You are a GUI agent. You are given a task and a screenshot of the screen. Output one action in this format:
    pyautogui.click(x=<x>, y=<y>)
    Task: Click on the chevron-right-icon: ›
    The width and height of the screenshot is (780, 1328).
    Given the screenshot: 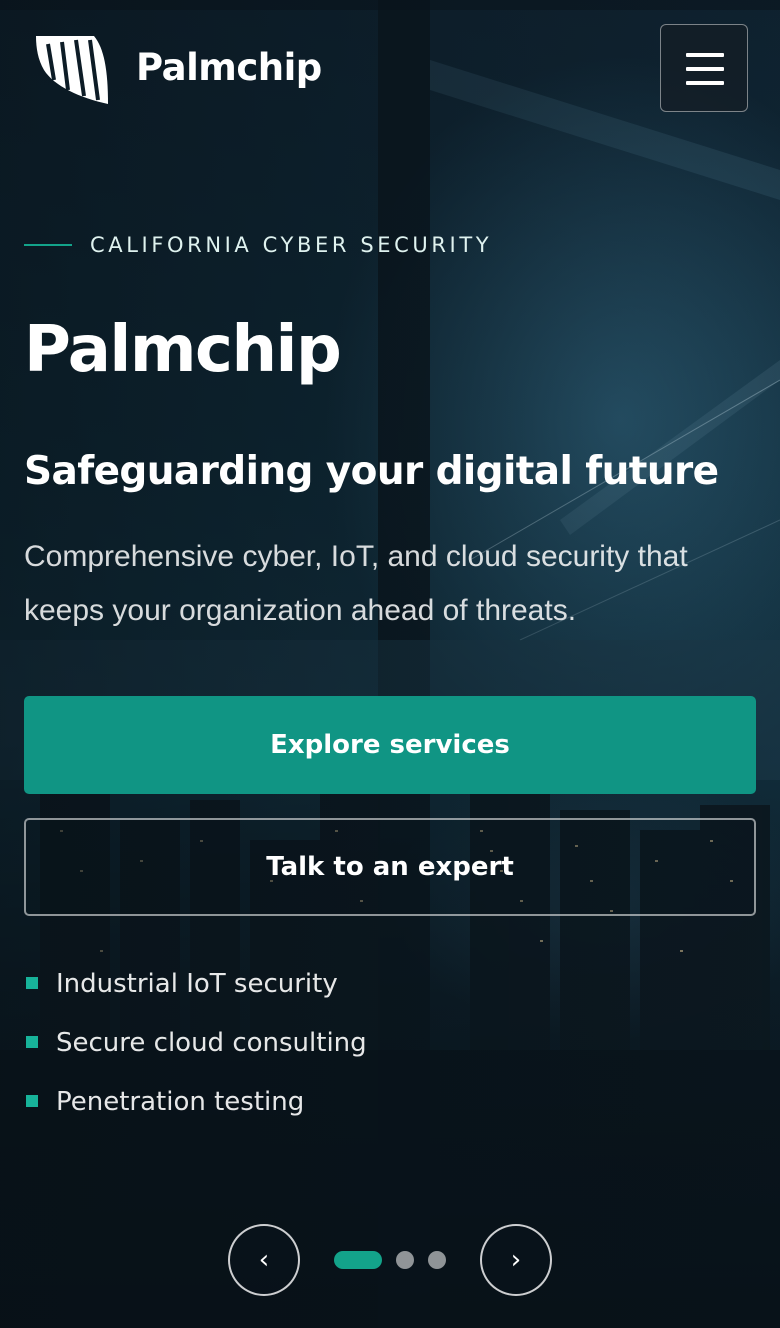 What is the action you would take?
    pyautogui.click(x=516, y=1260)
    